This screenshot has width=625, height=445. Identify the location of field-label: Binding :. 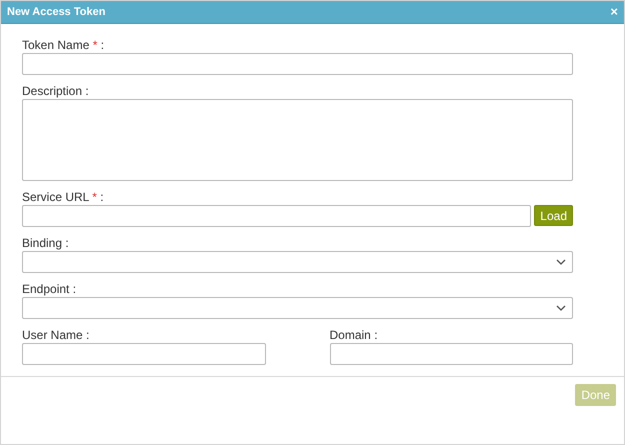
(45, 243).